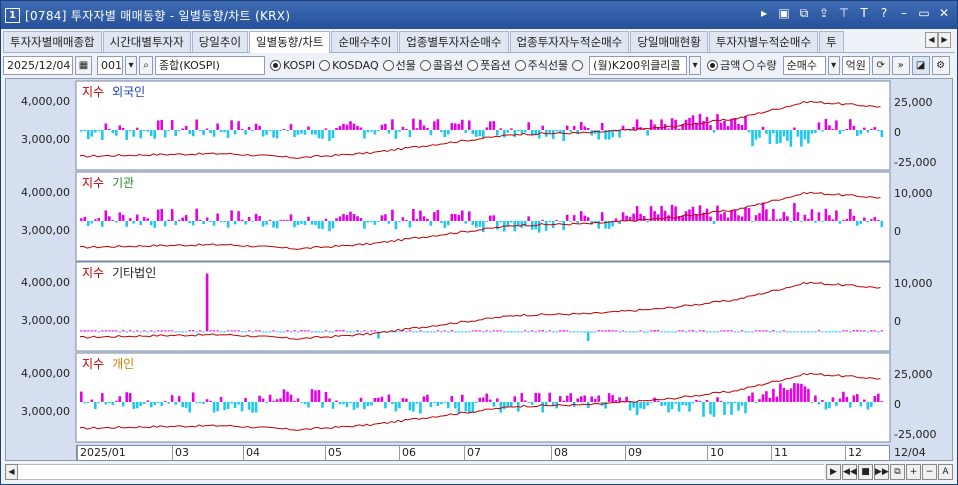  I want to click on tab-scroll-left-icon: ◀, so click(931, 40).